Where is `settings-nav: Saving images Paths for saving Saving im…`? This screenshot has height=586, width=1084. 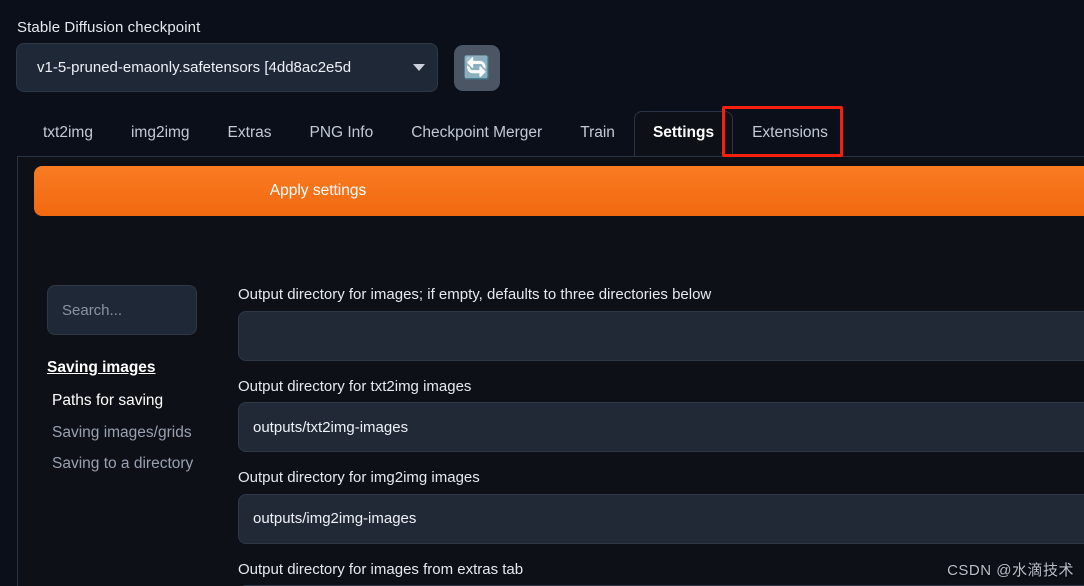
settings-nav: Saving images Paths for saving Saving im… is located at coordinates (122, 416).